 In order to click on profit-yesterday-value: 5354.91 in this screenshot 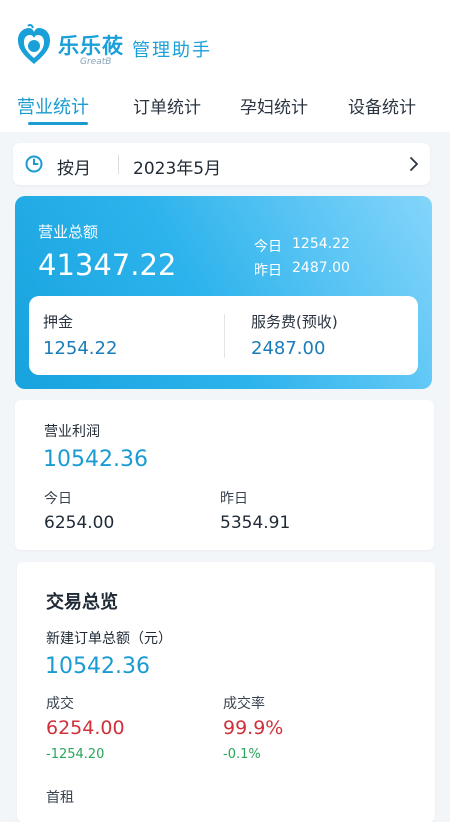, I will do `click(255, 523)`.